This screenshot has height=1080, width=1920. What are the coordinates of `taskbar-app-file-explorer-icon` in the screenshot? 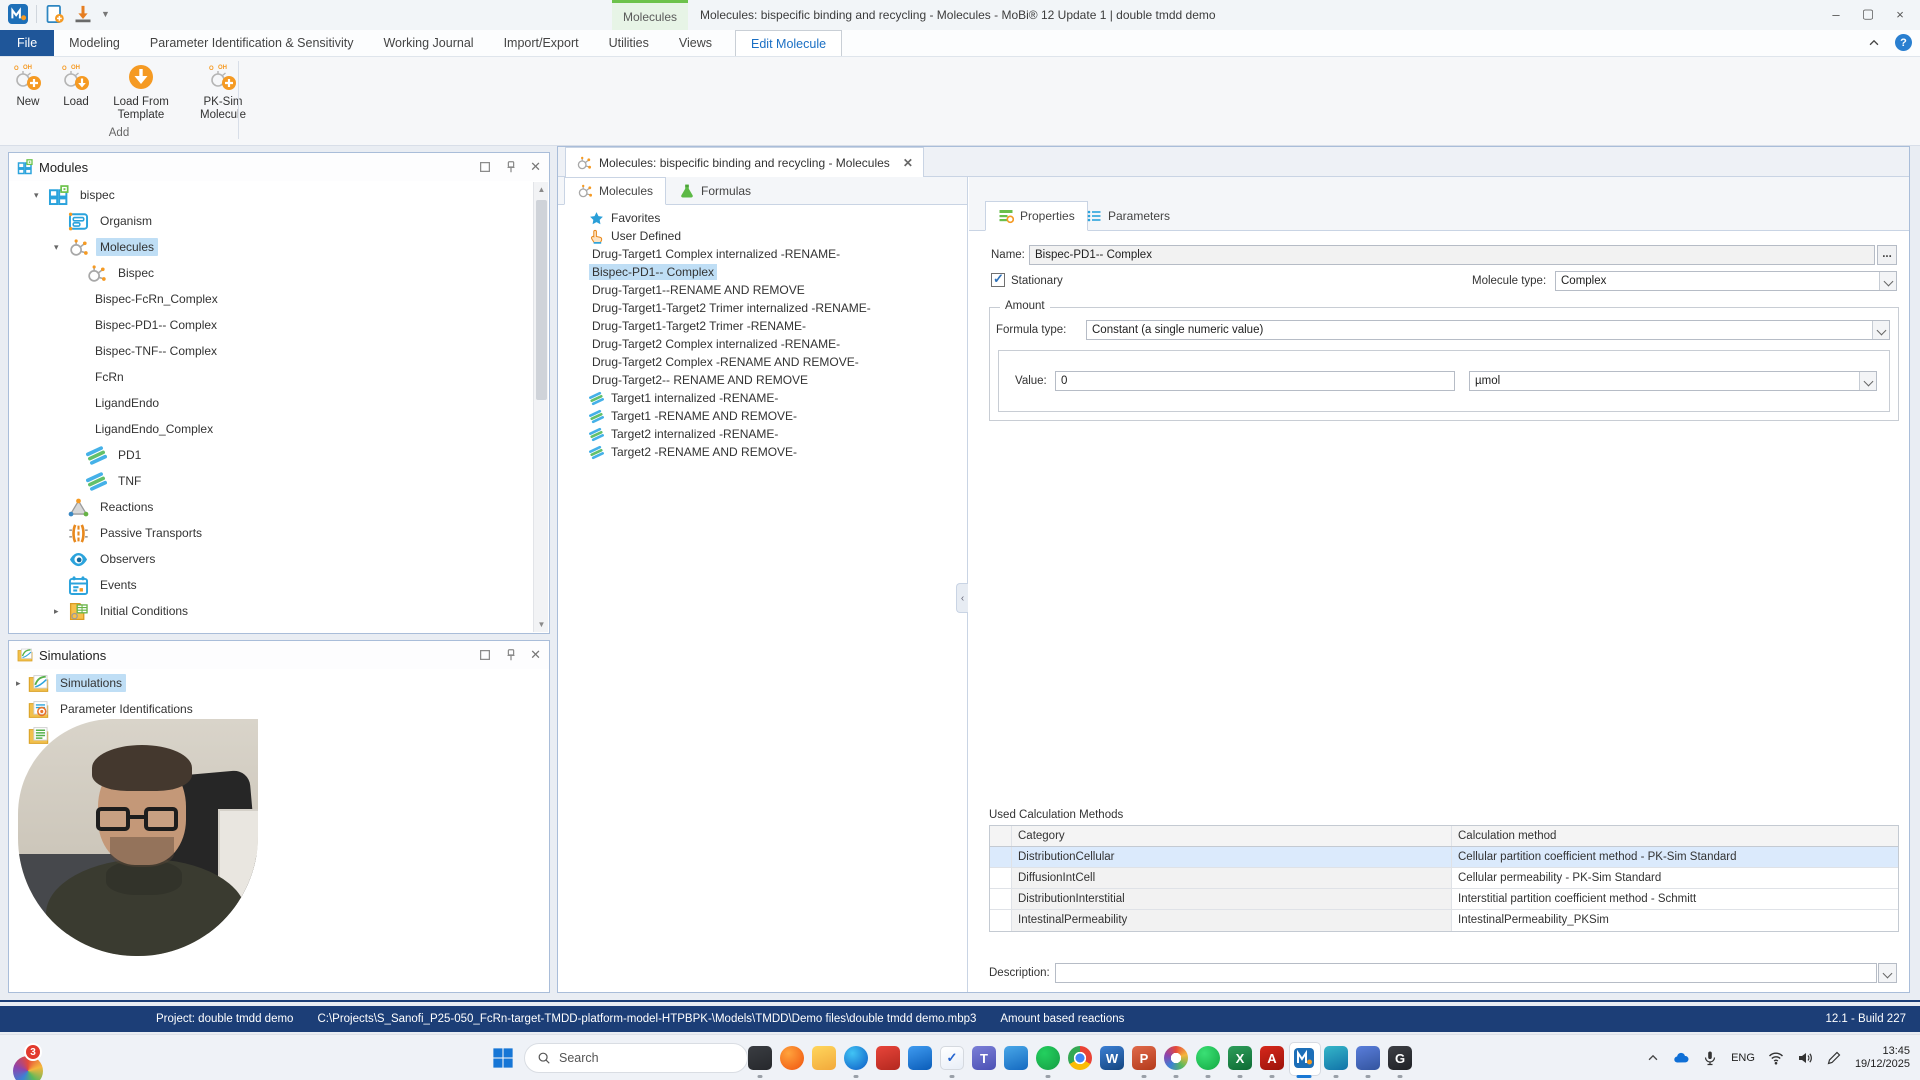 It's located at (824, 1057).